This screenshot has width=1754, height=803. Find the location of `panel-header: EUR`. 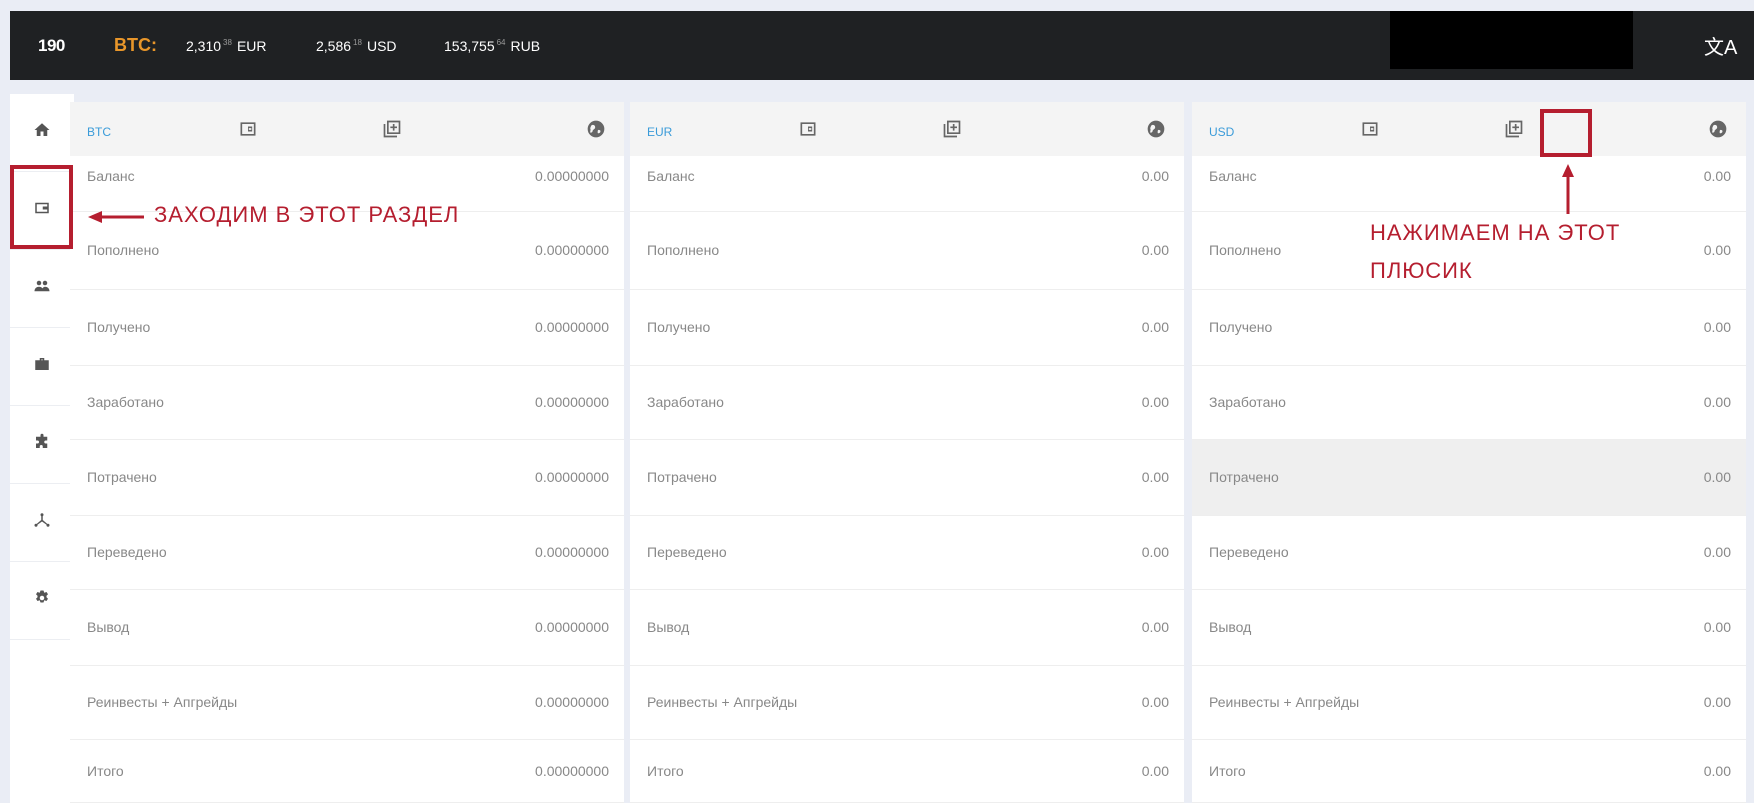

panel-header: EUR is located at coordinates (907, 129).